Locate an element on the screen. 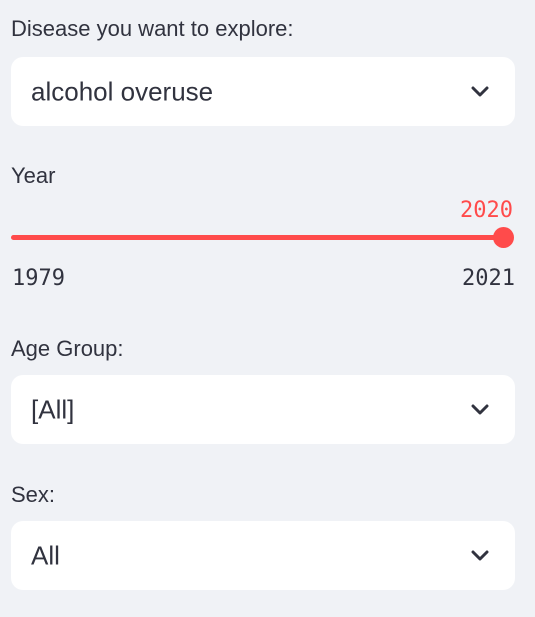 The height and width of the screenshot is (617, 535). disease-select-value: alcohol overuse is located at coordinates (122, 91).